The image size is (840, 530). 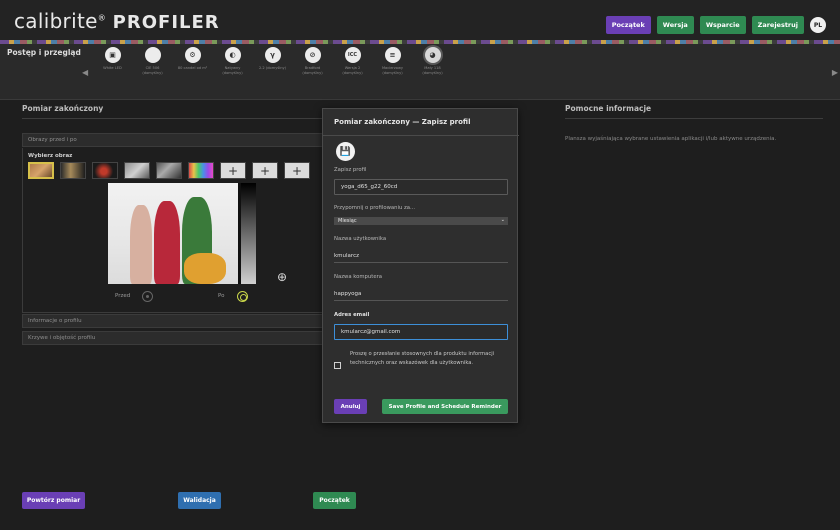 What do you see at coordinates (147, 296) in the screenshot?
I see `before-radio` at bounding box center [147, 296].